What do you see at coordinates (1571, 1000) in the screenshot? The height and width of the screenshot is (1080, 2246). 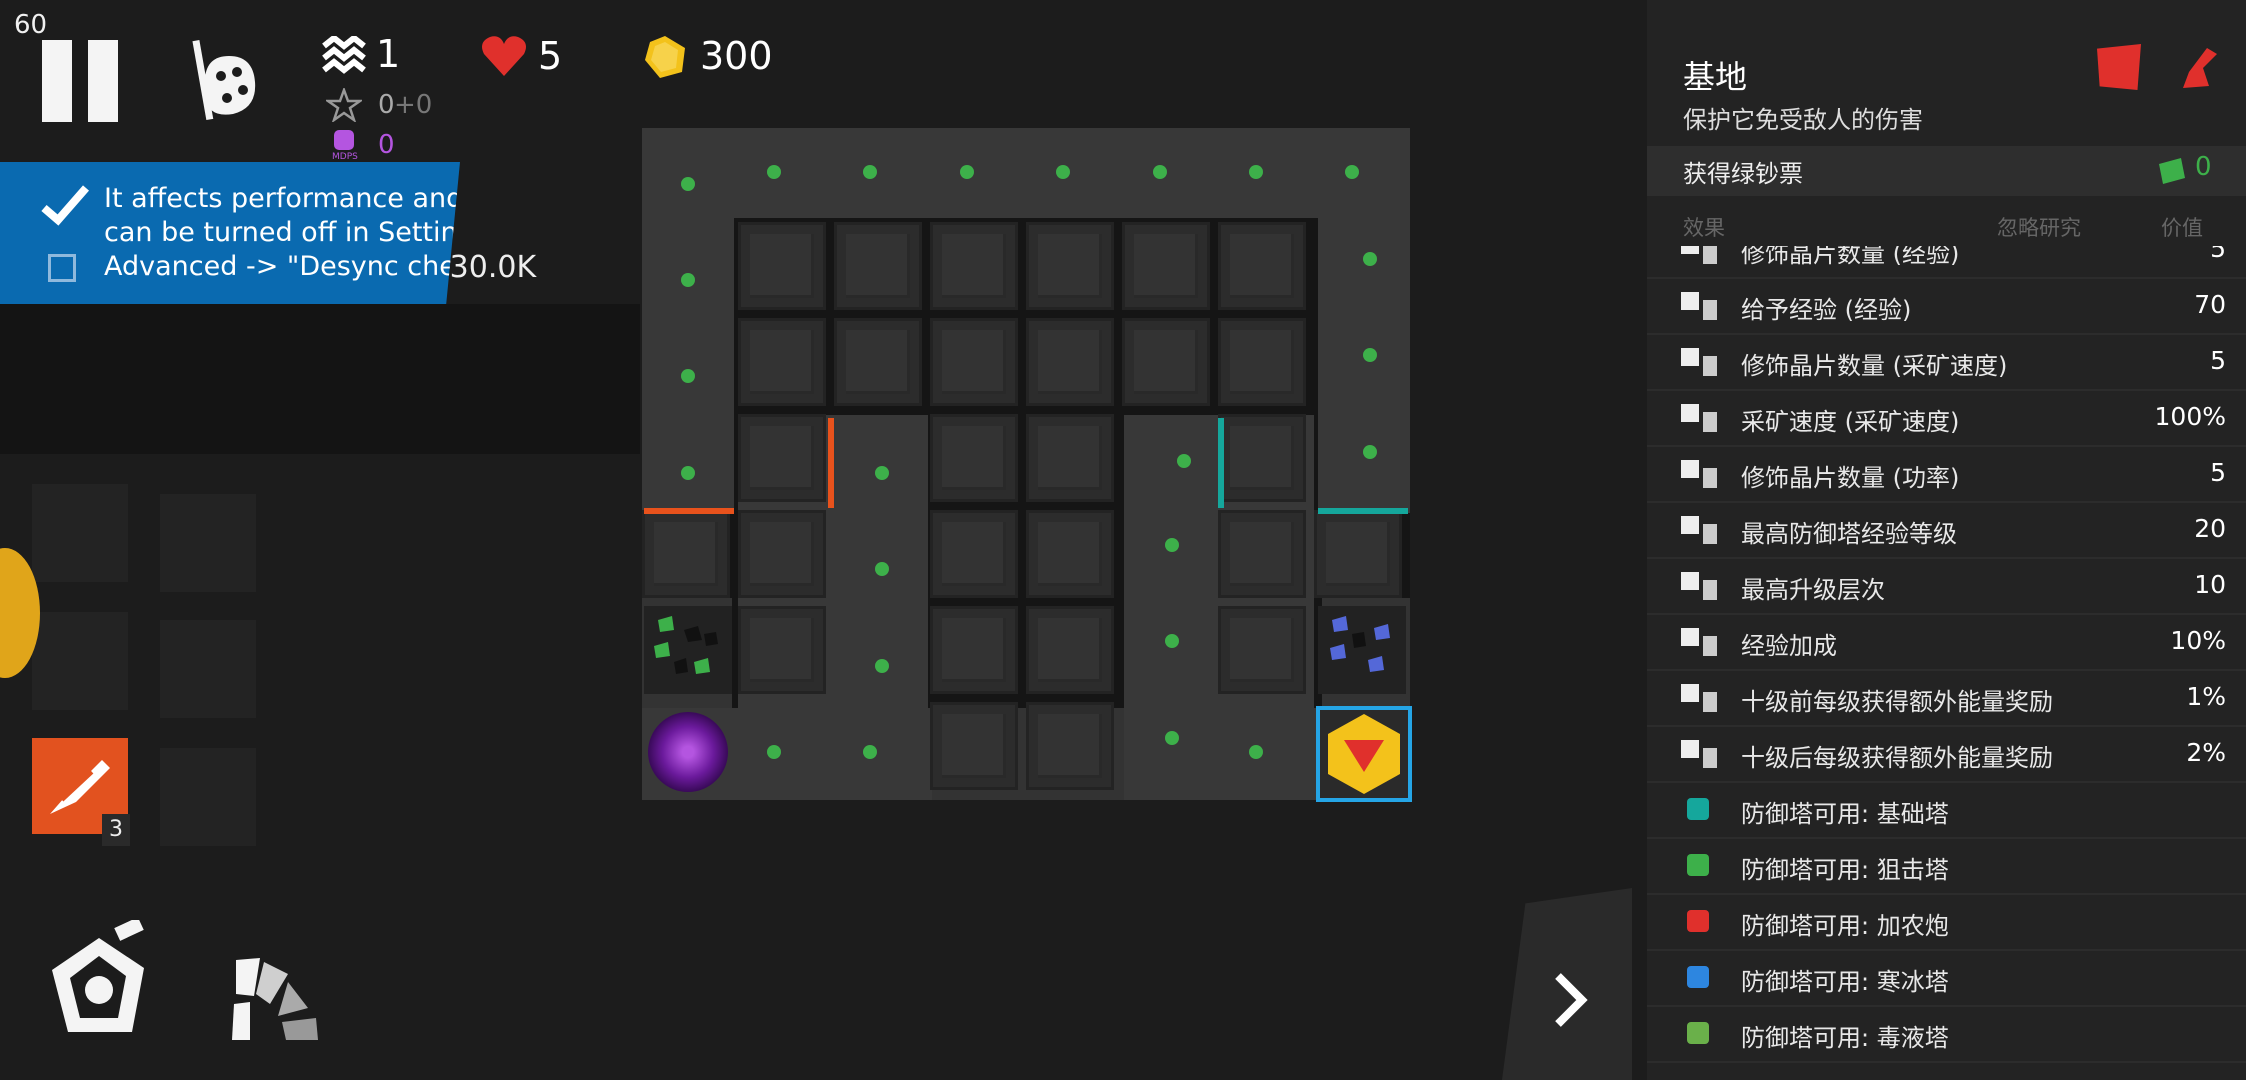 I see `chevron-right-icon` at bounding box center [1571, 1000].